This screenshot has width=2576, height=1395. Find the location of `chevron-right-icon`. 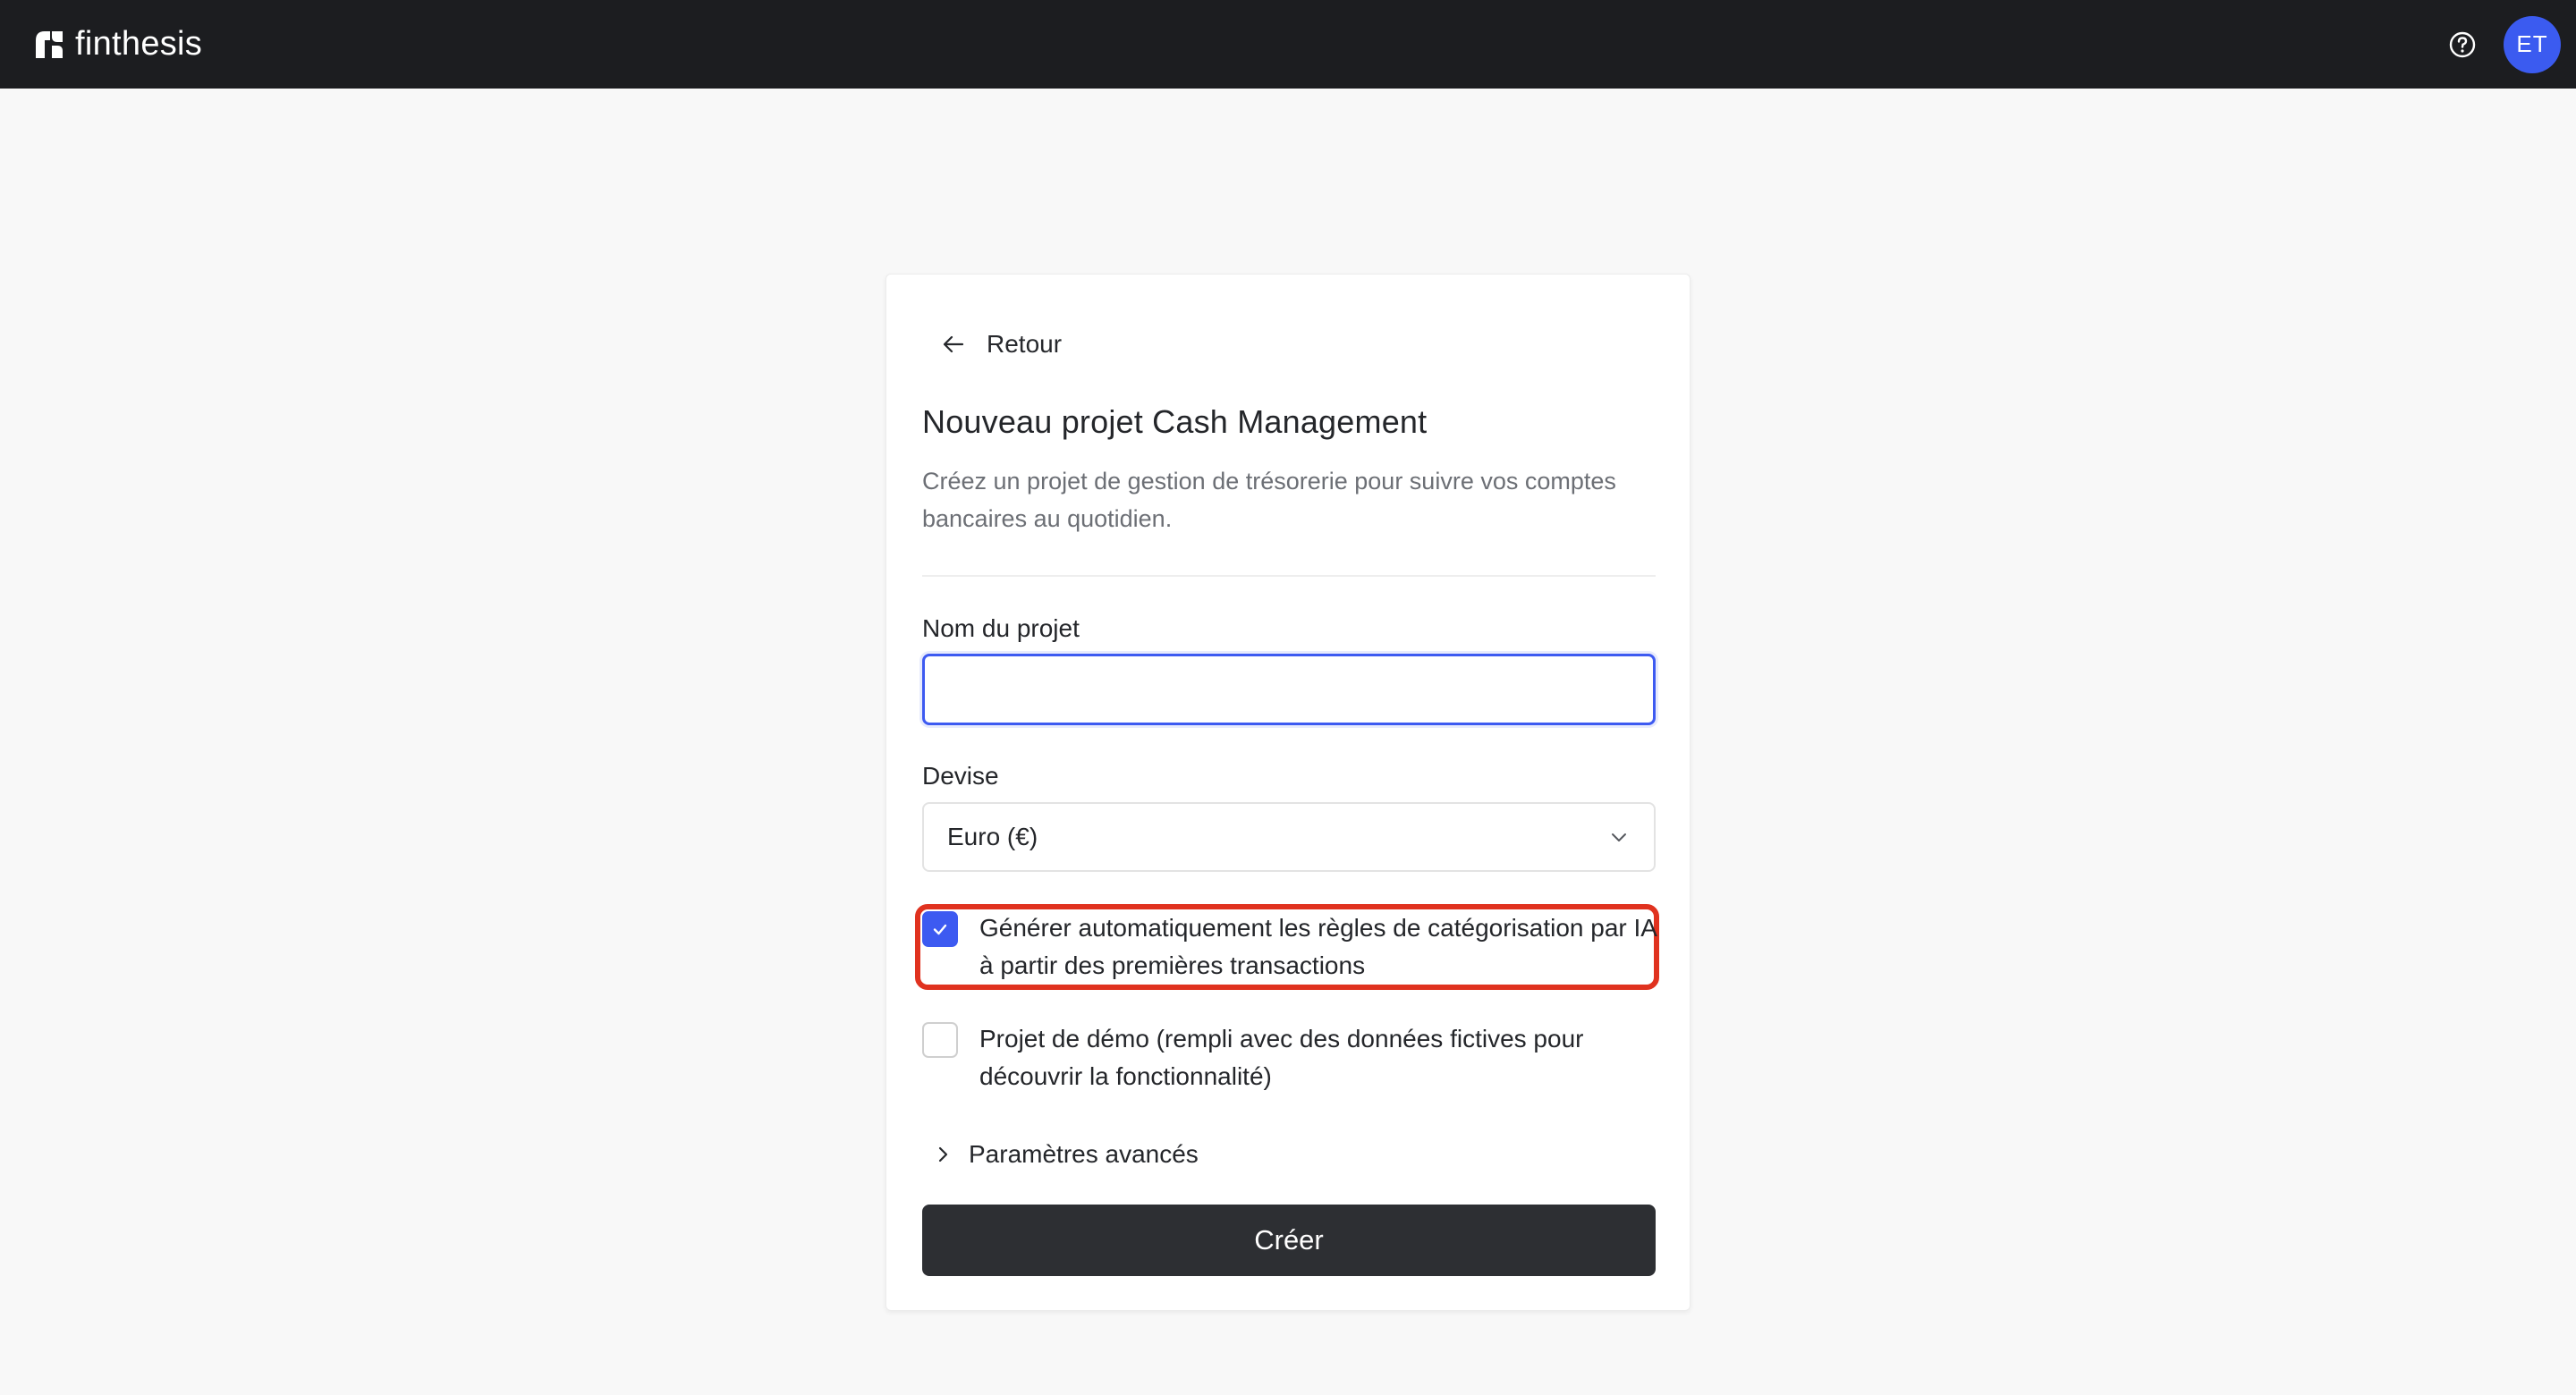

chevron-right-icon is located at coordinates (943, 1154).